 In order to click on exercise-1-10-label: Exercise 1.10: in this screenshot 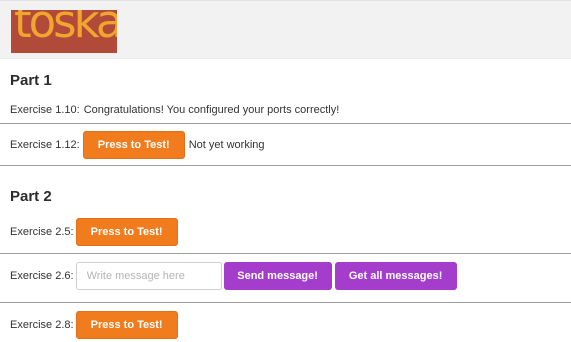, I will do `click(45, 110)`.